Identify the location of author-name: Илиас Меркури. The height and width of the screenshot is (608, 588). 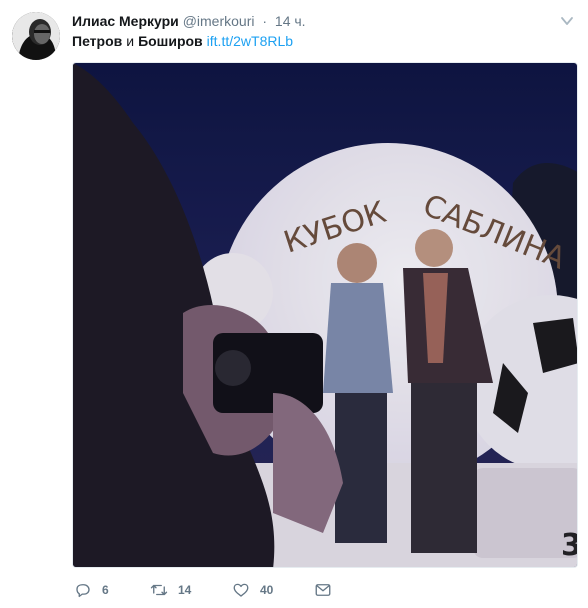
(125, 21).